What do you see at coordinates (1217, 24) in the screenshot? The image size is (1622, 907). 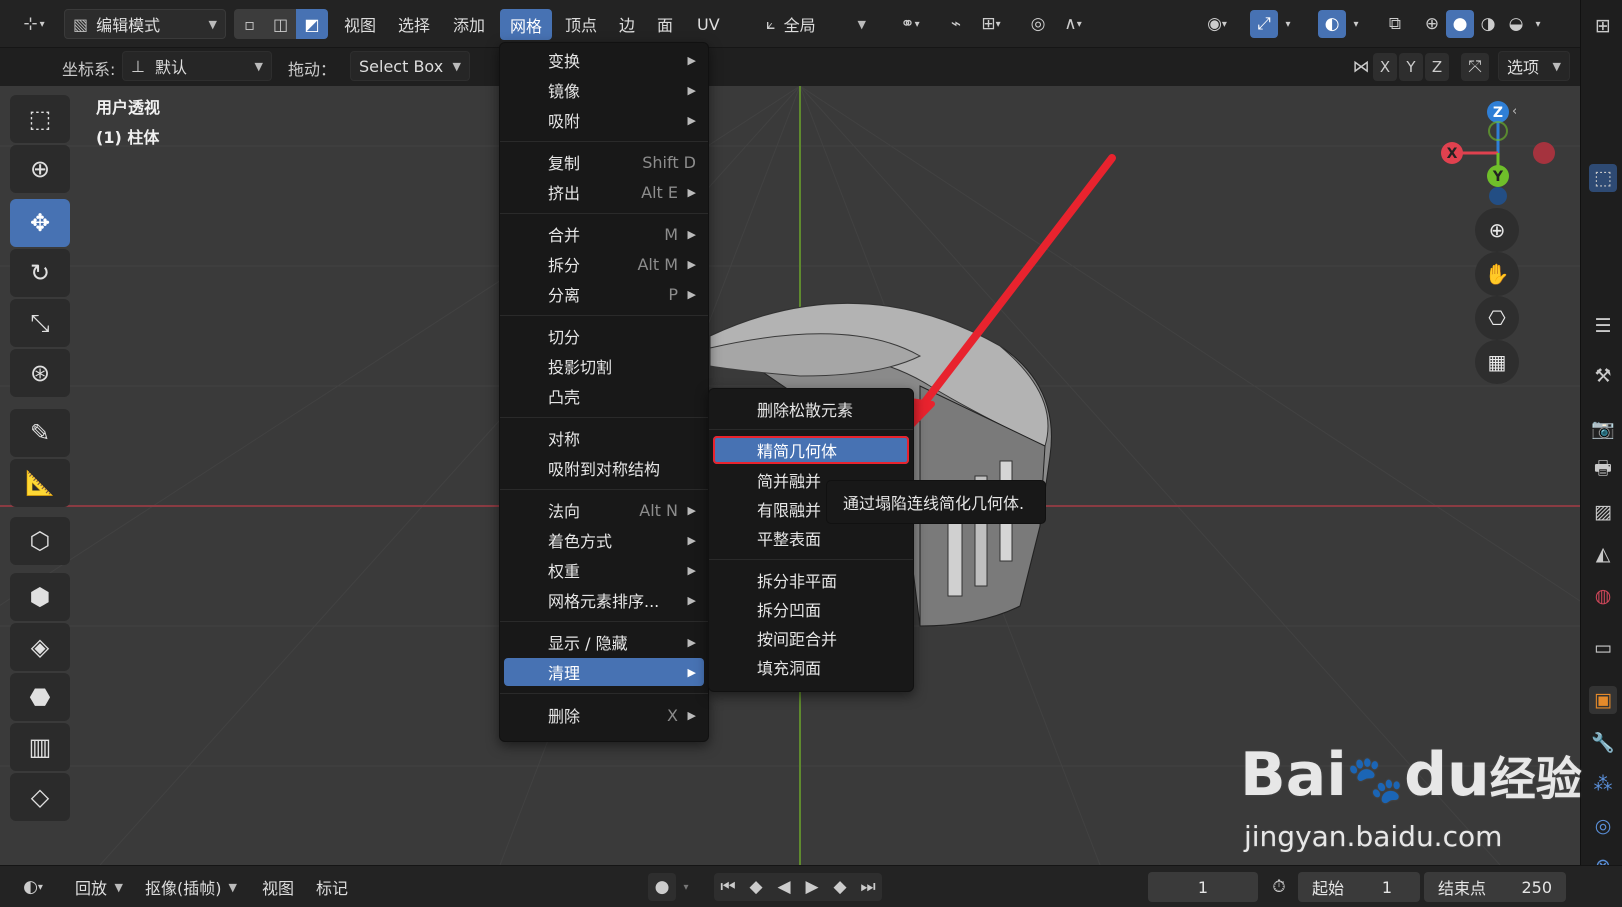 I see `visibility-icon: ◉ ▾` at bounding box center [1217, 24].